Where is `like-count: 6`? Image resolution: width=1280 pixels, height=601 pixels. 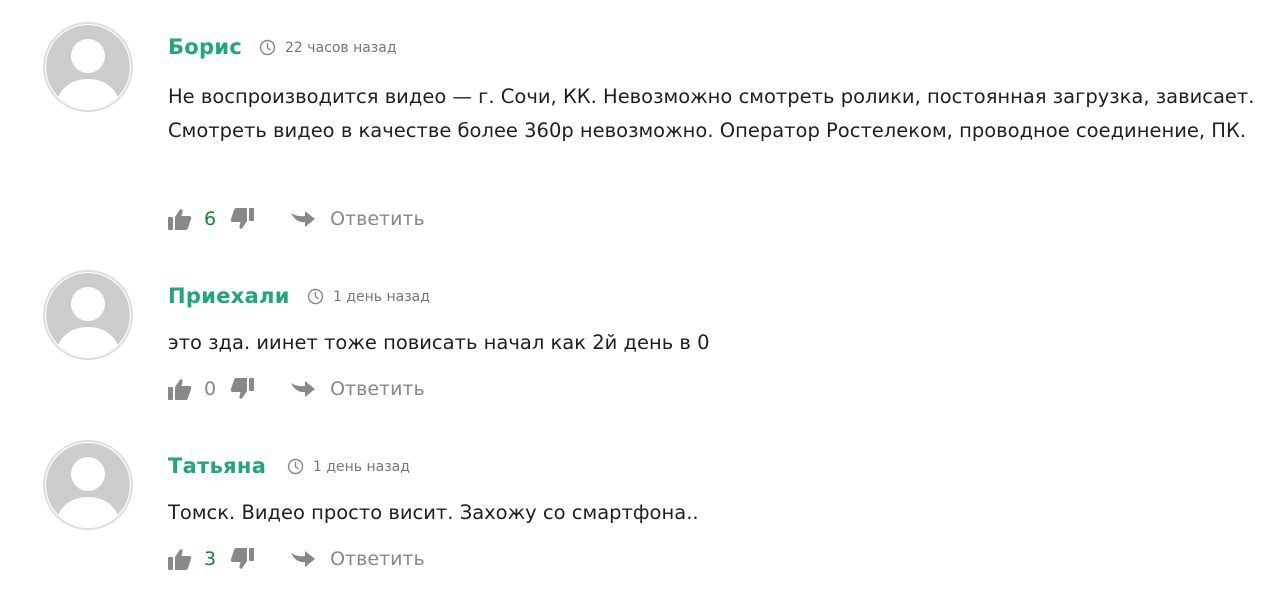
like-count: 6 is located at coordinates (210, 219).